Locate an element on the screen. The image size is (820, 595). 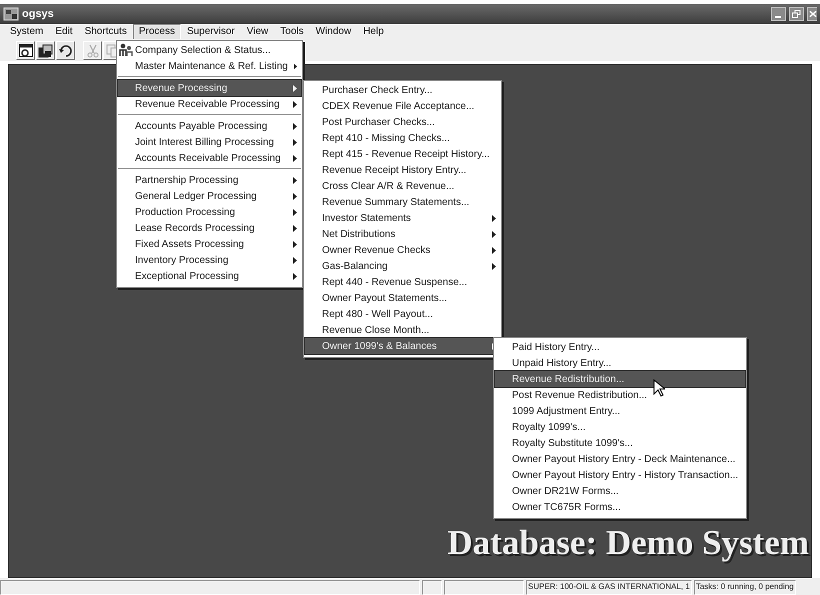
window-title: ogsys is located at coordinates (38, 14).